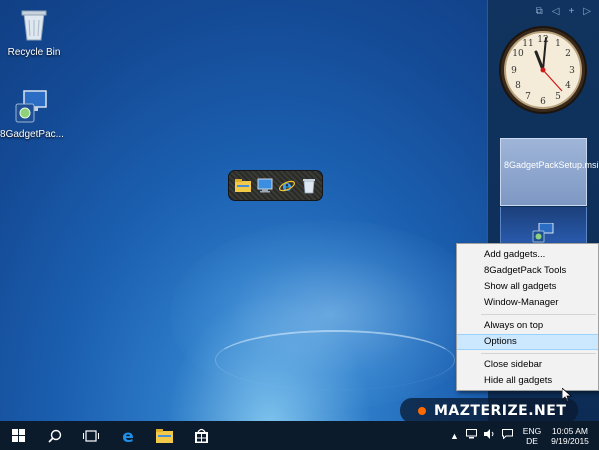 The width and height of the screenshot is (599, 450). What do you see at coordinates (563, 11) in the screenshot?
I see `sidebar-controls: ⧉ ◁ + ▷` at bounding box center [563, 11].